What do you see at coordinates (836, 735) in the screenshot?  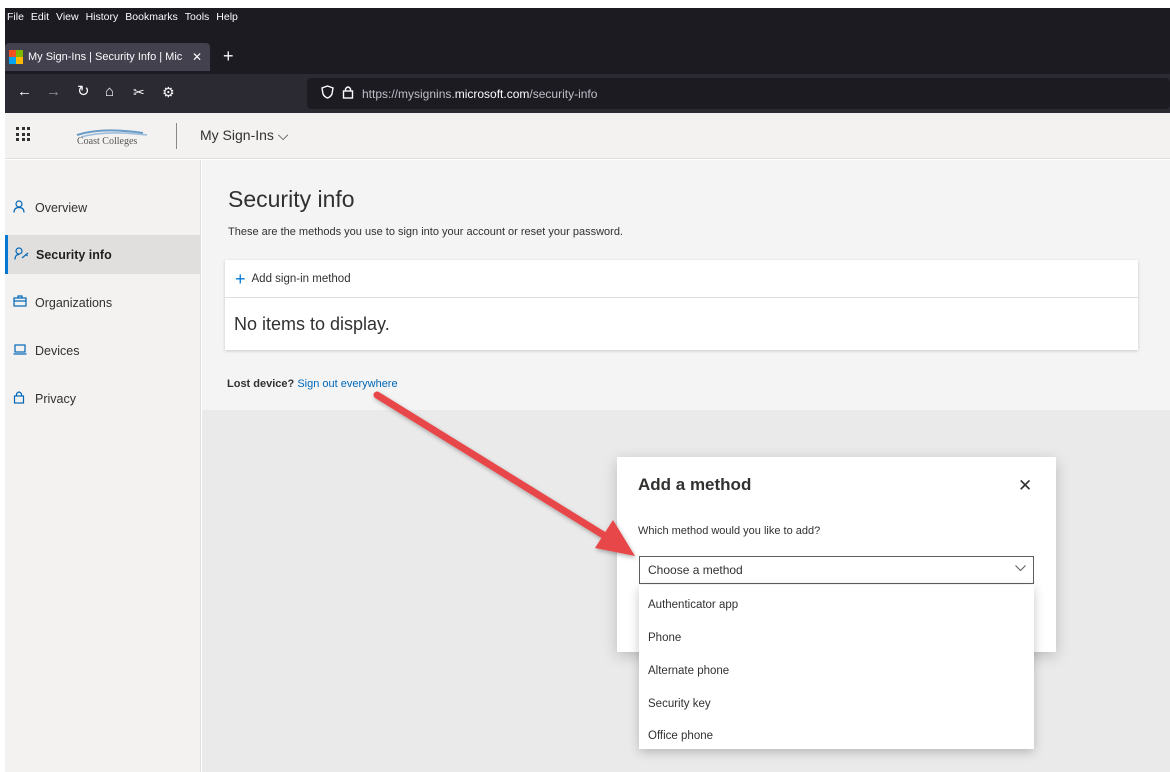 I see `option-office-phone: Office phone` at bounding box center [836, 735].